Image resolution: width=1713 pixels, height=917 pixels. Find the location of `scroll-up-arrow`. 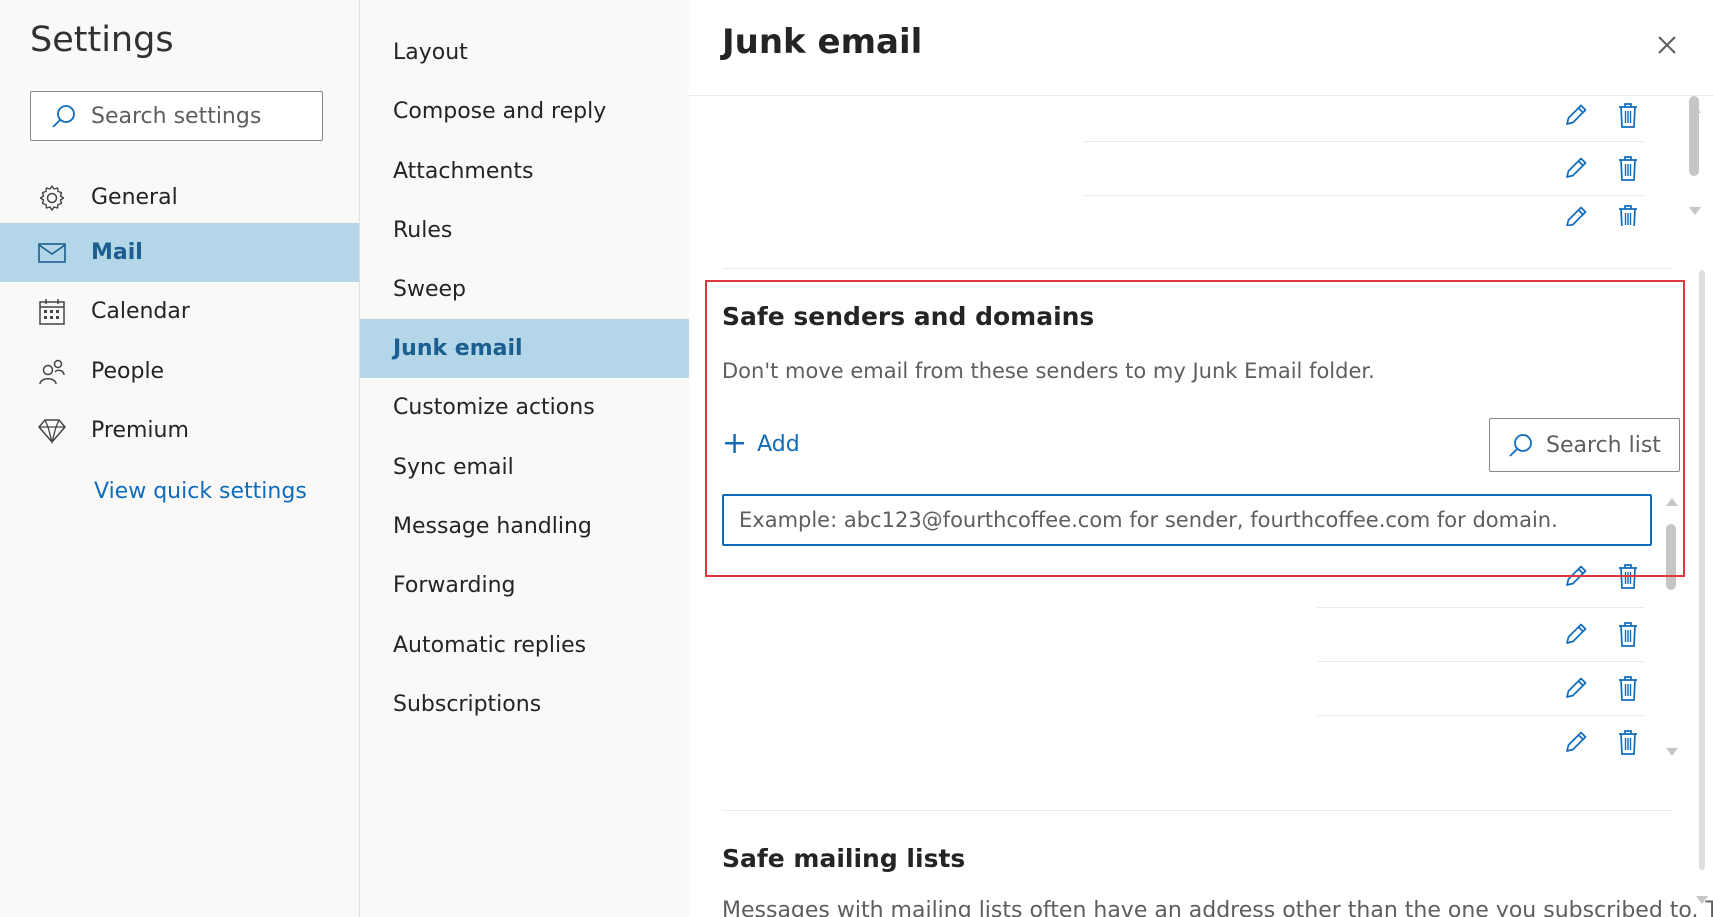

scroll-up-arrow is located at coordinates (1672, 502).